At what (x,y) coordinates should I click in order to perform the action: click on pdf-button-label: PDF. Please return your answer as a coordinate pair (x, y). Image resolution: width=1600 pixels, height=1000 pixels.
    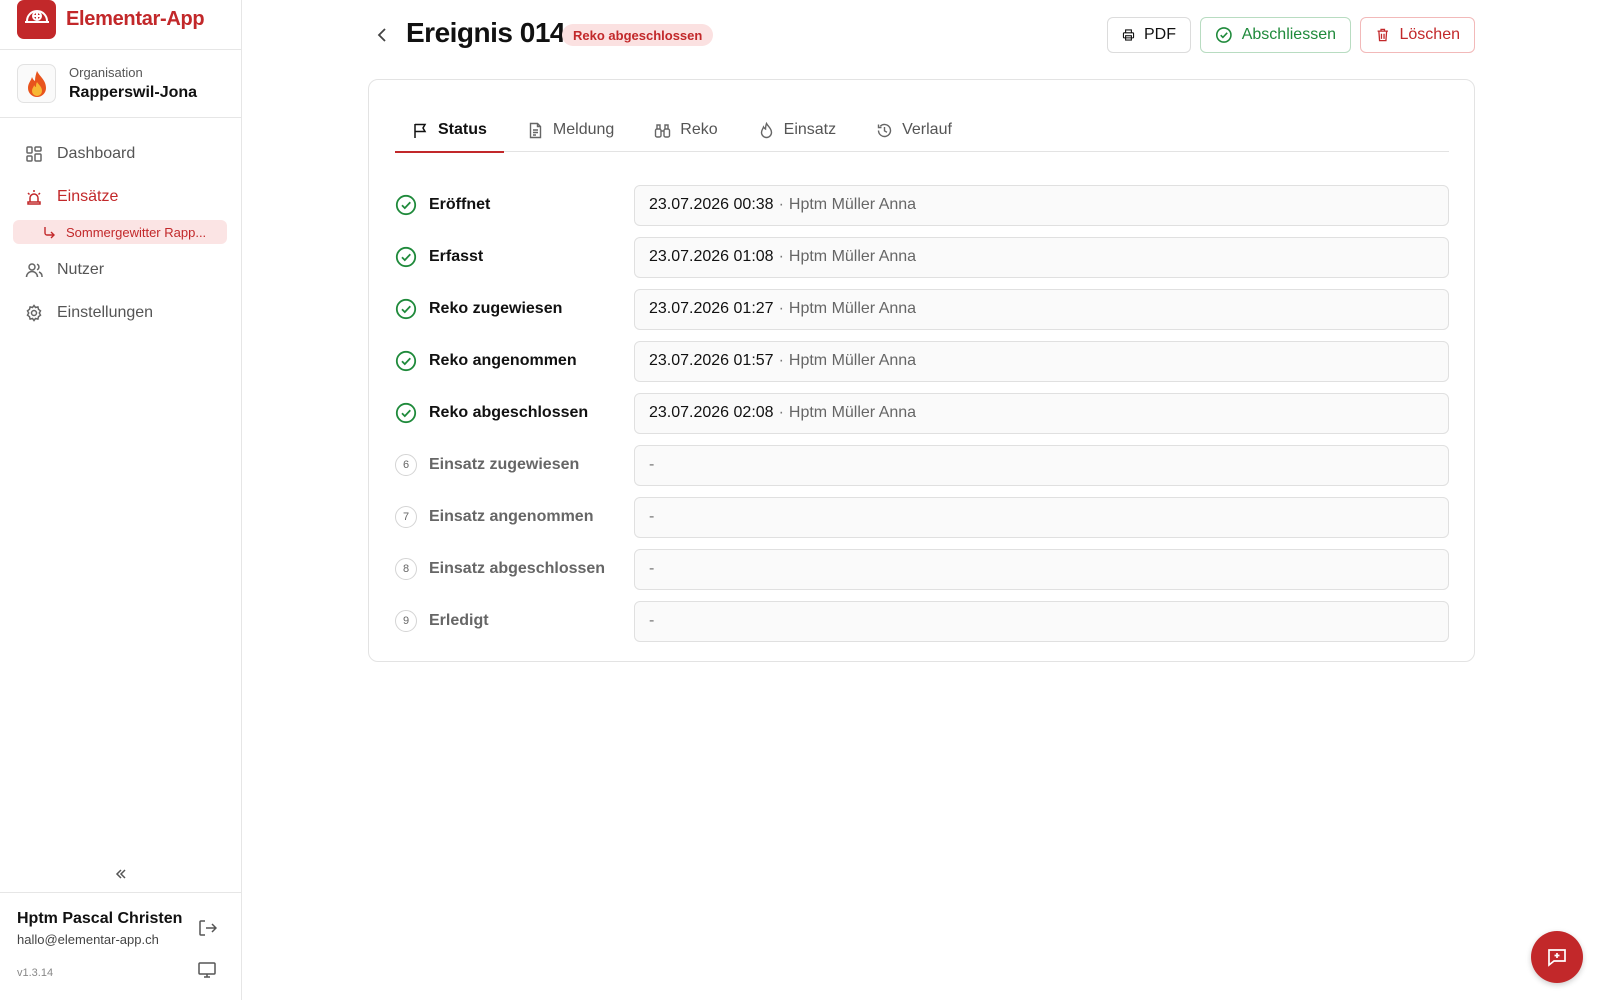
    Looking at the image, I should click on (1160, 34).